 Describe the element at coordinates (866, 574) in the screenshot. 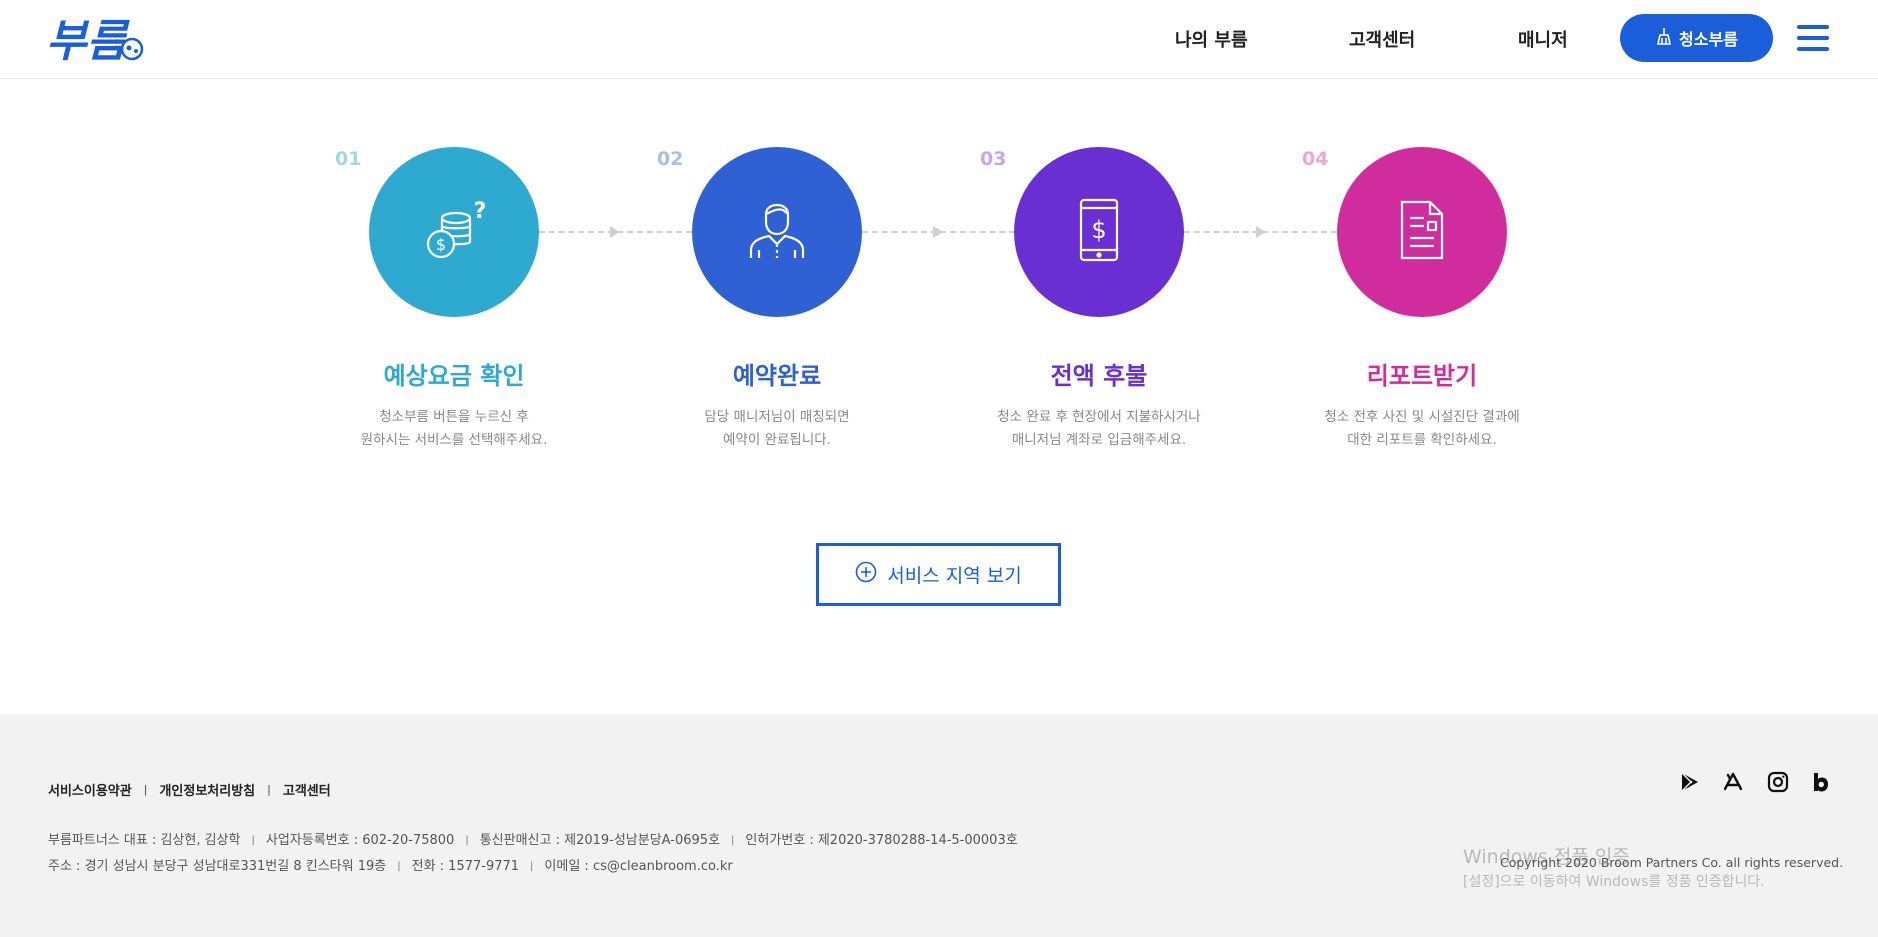

I see `plus-circle-icon` at that location.